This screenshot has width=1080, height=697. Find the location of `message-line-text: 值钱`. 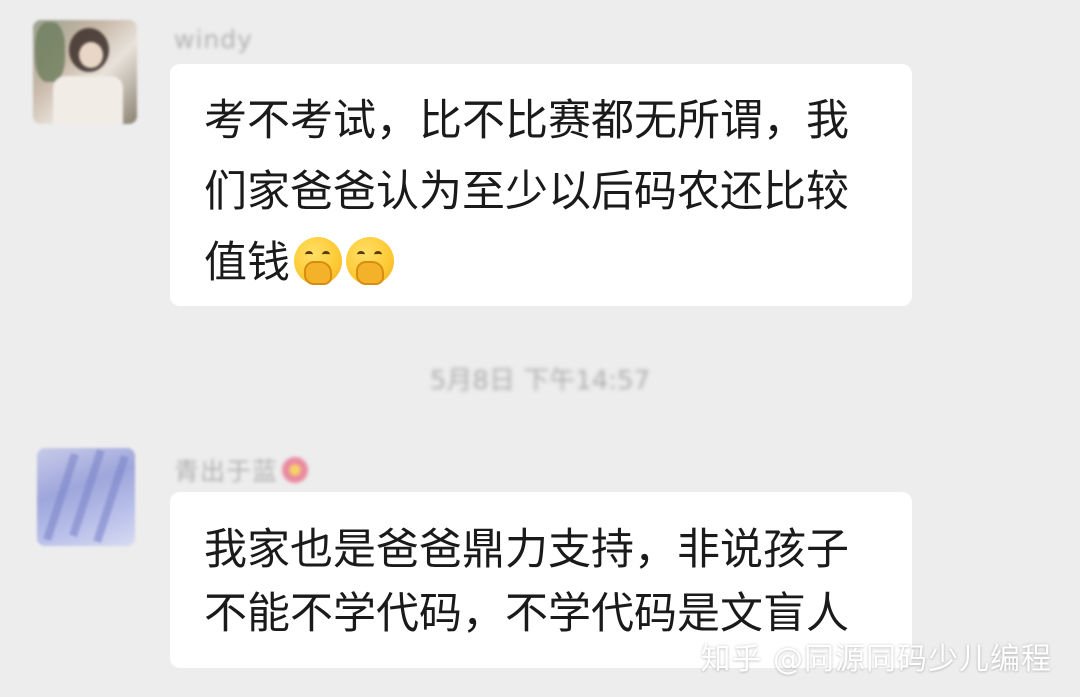

message-line-text: 值钱 is located at coordinates (247, 263).